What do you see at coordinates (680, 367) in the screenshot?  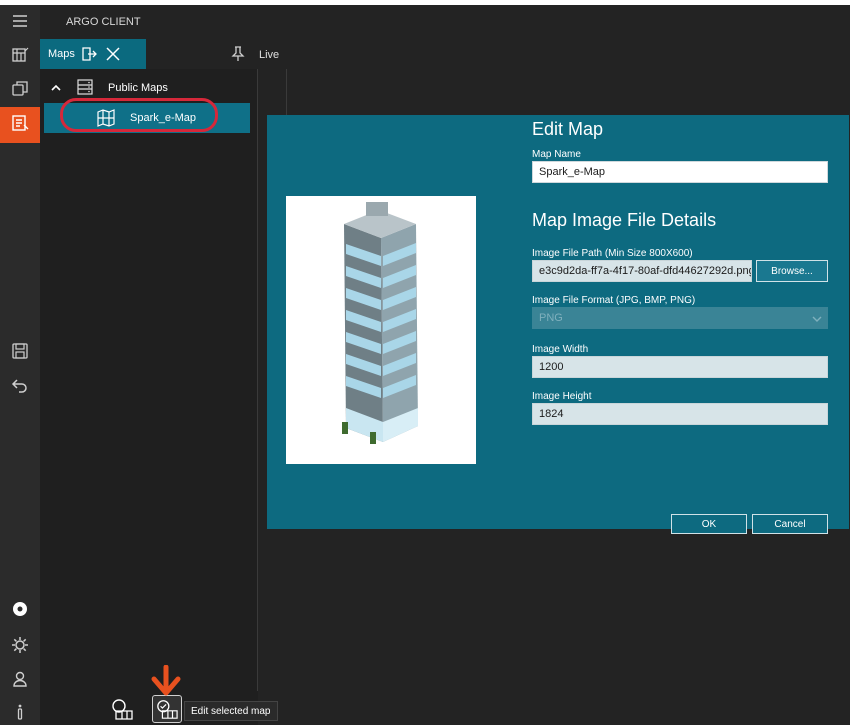 I see `image-width-input: 1200` at bounding box center [680, 367].